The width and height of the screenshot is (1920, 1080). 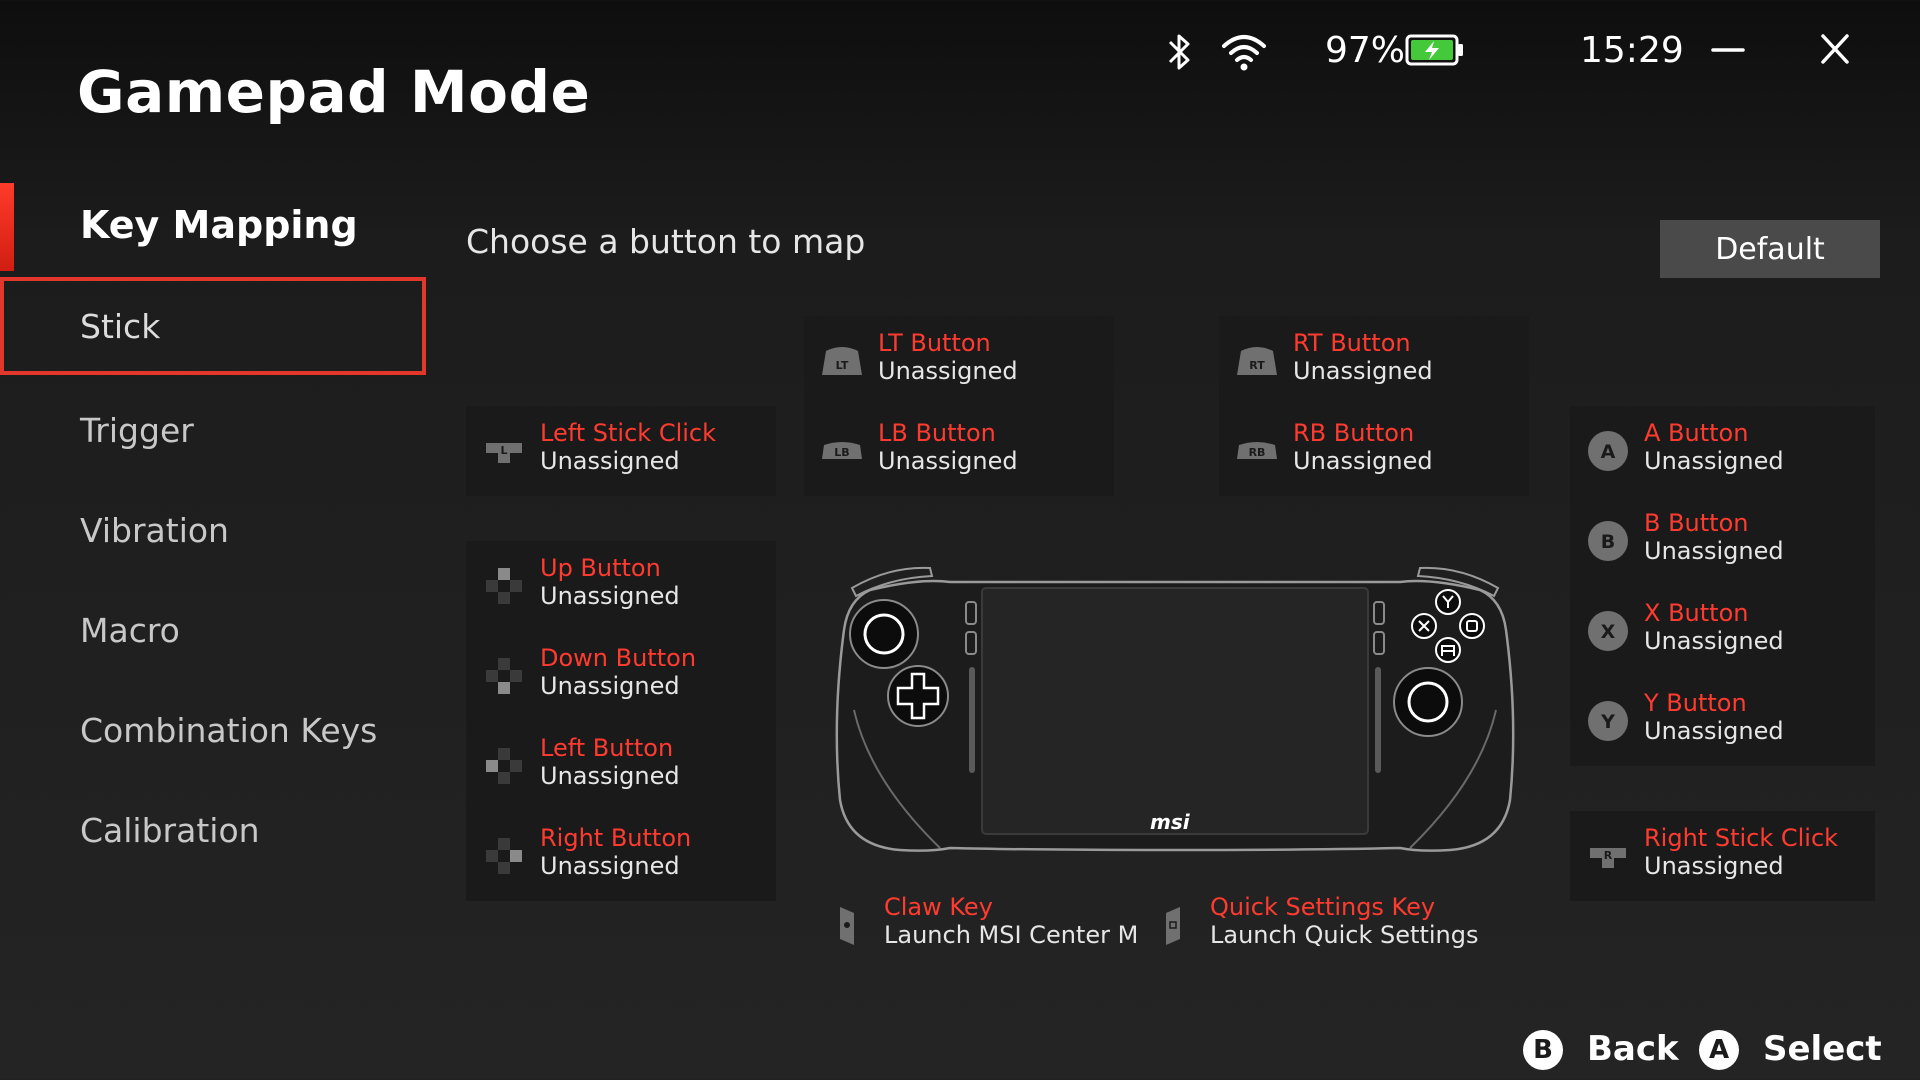 What do you see at coordinates (213, 630) in the screenshot?
I see `sidebar-item-macro: Macro` at bounding box center [213, 630].